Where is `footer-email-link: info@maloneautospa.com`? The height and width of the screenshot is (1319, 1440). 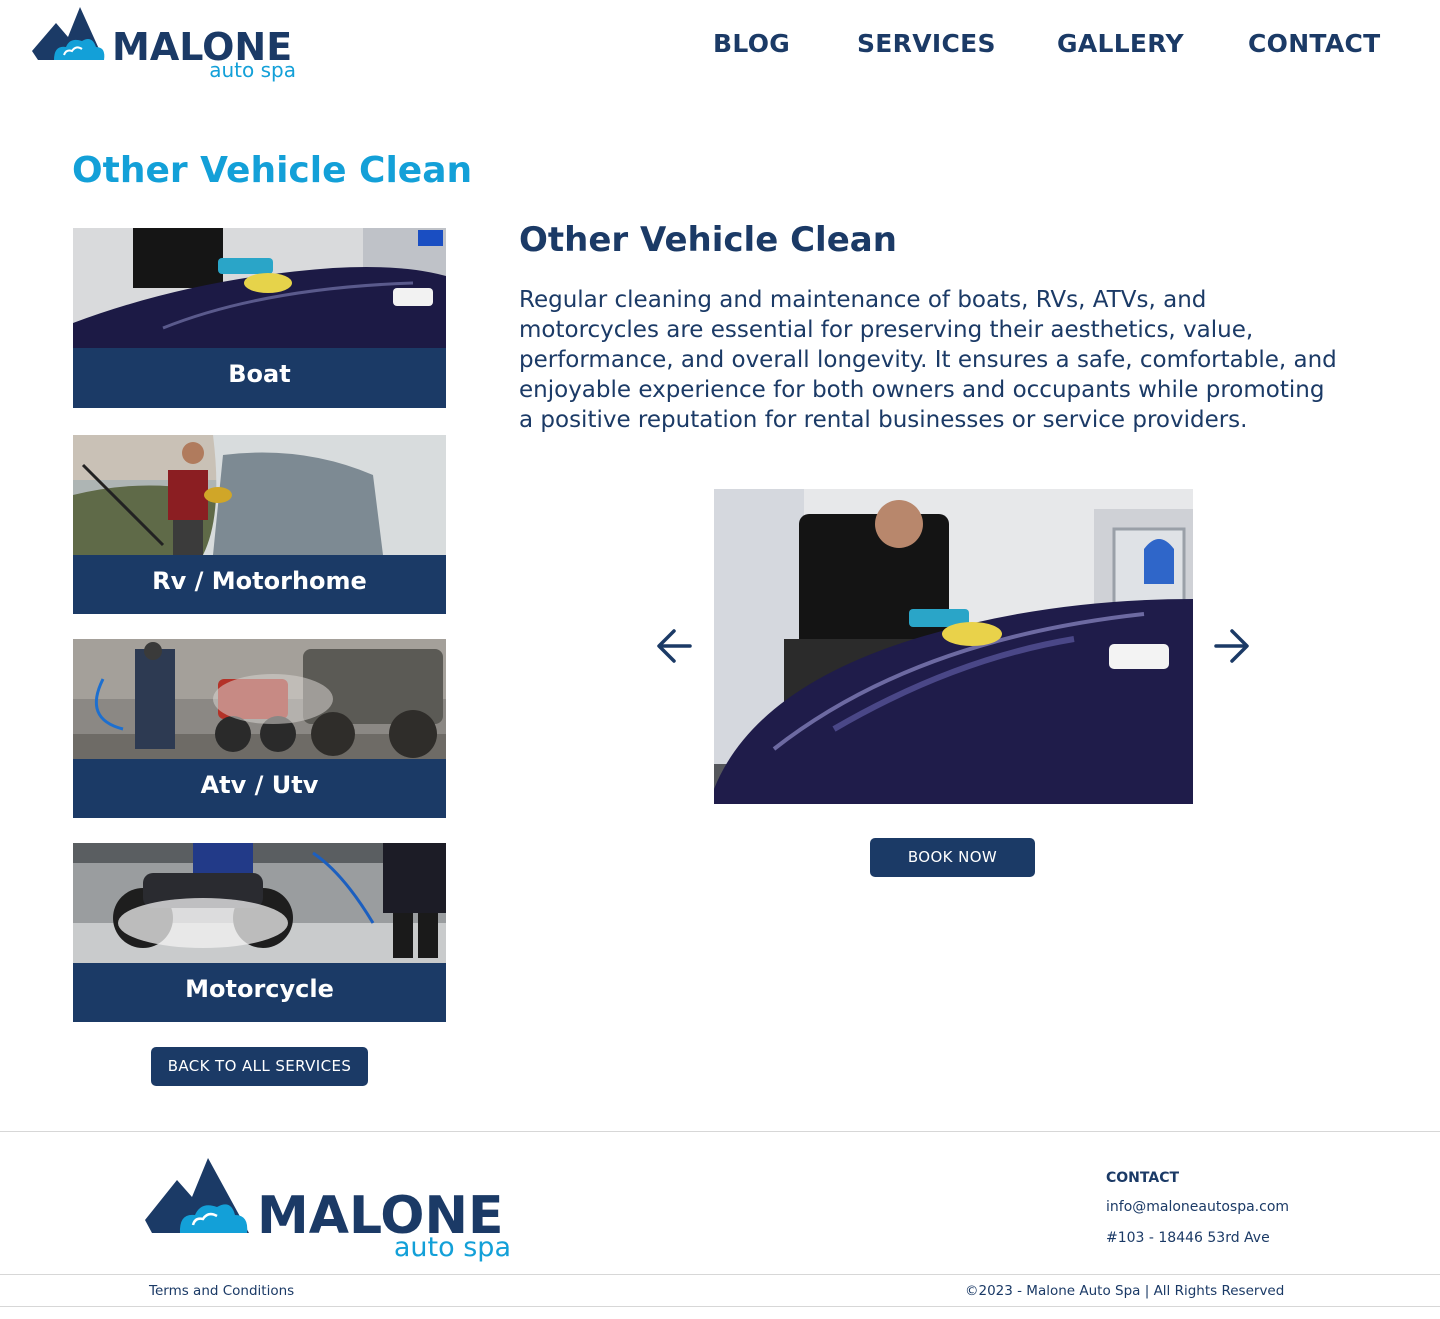
footer-email-link: info@maloneautospa.com is located at coordinates (1197, 1207).